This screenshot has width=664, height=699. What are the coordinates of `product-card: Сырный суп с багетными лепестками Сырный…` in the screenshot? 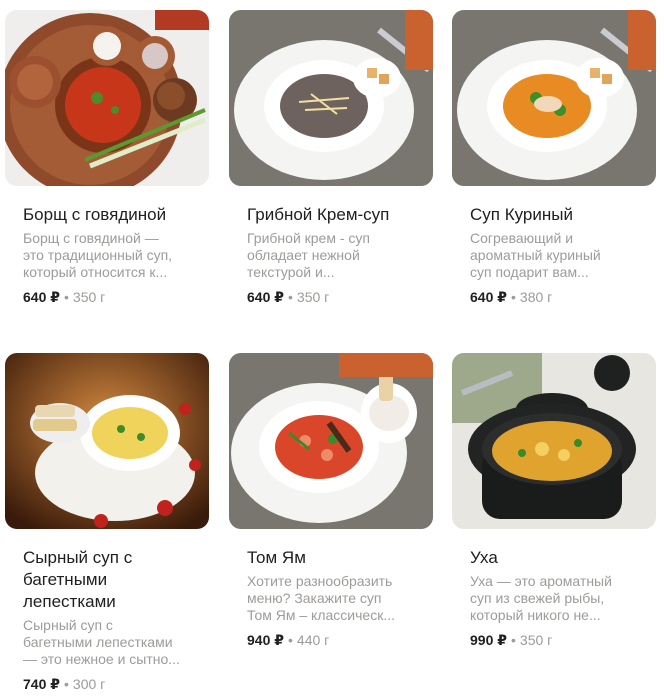 It's located at (107, 523).